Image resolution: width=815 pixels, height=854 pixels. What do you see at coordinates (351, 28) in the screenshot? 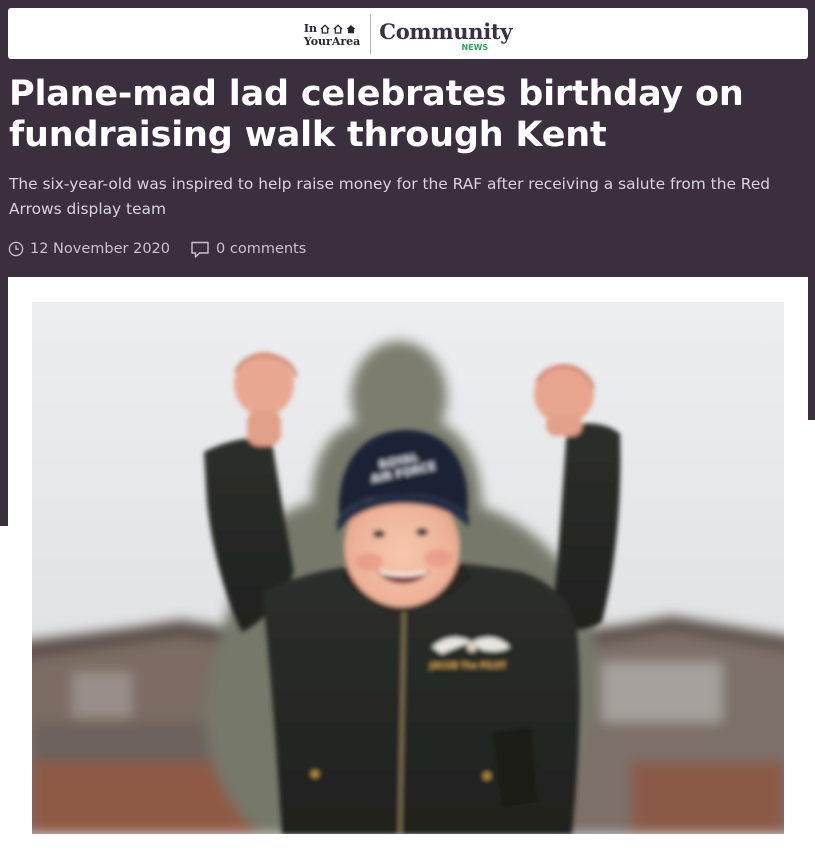
I see `house-filled-icon` at bounding box center [351, 28].